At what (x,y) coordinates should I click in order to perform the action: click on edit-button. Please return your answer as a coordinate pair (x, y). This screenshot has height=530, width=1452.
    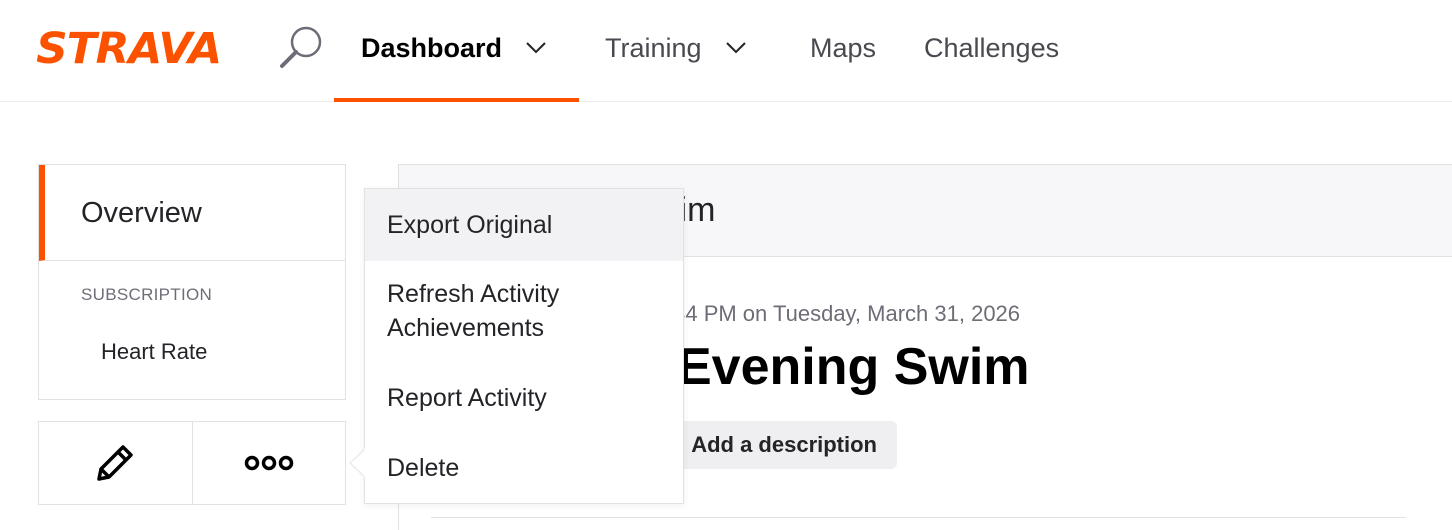
    Looking at the image, I should click on (115, 463).